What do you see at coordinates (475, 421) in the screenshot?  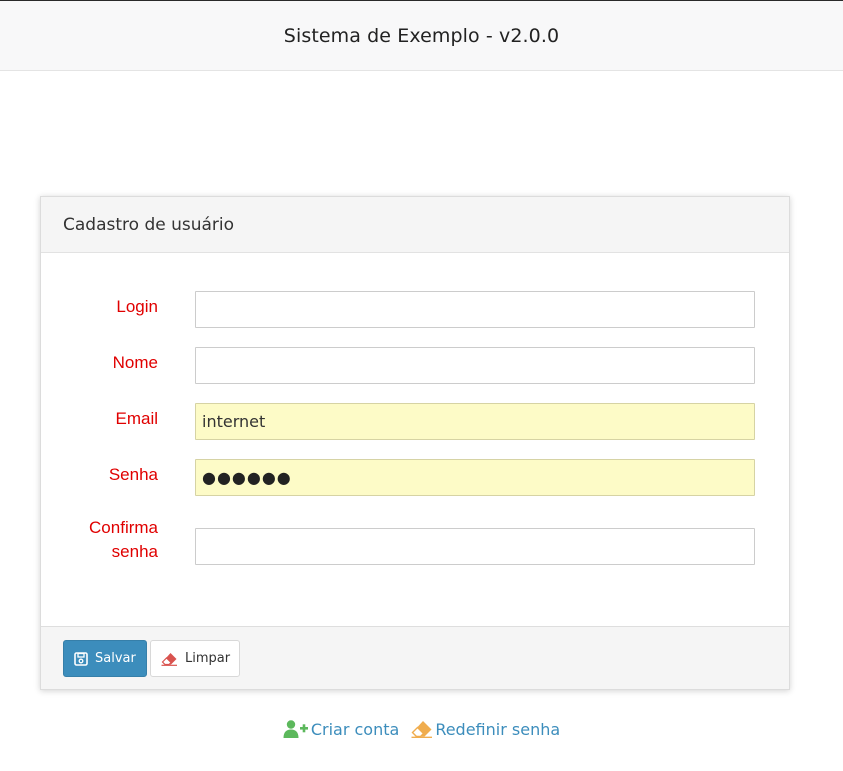 I see `email-input: internet` at bounding box center [475, 421].